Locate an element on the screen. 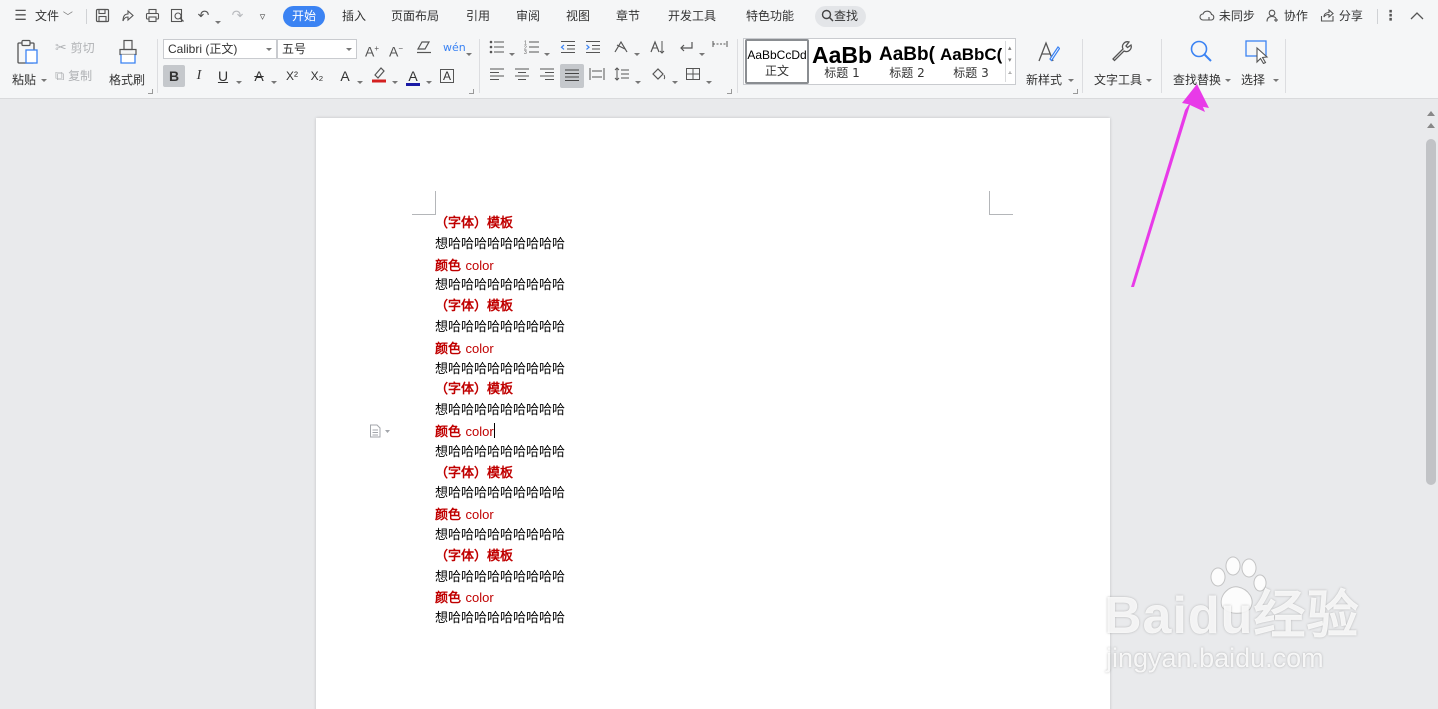 This screenshot has height=709, width=1438. watermark-brand: Baidu经验 is located at coordinates (1232, 616).